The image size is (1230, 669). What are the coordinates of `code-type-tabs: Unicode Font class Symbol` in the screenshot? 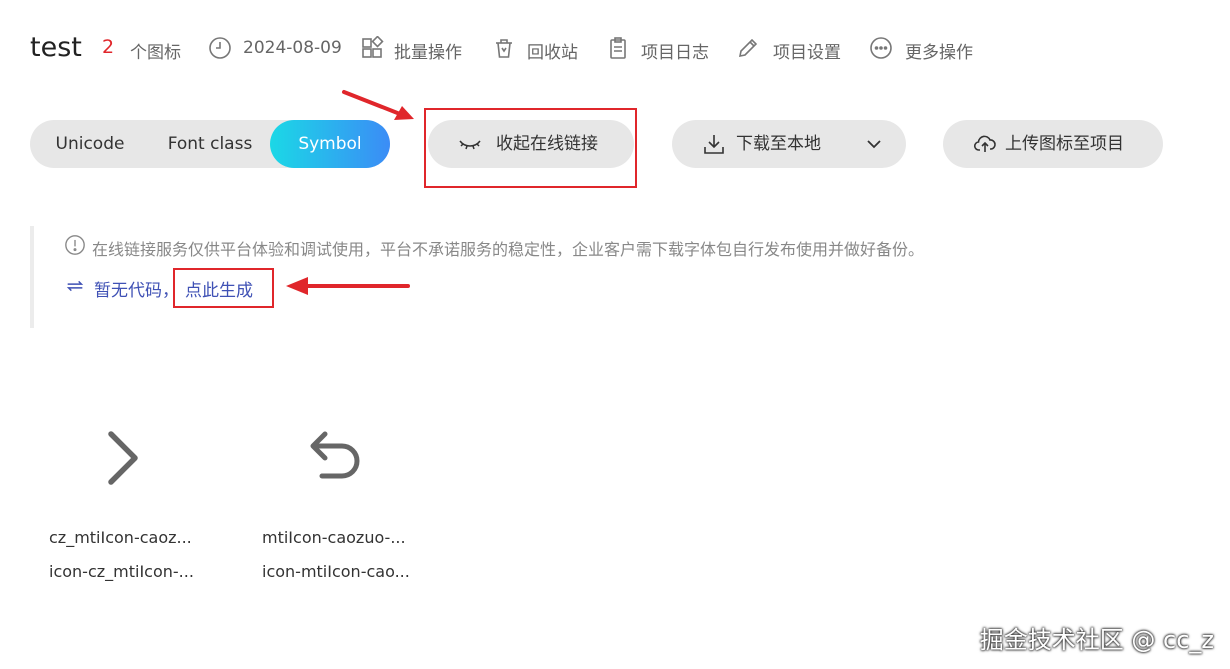 It's located at (210, 144).